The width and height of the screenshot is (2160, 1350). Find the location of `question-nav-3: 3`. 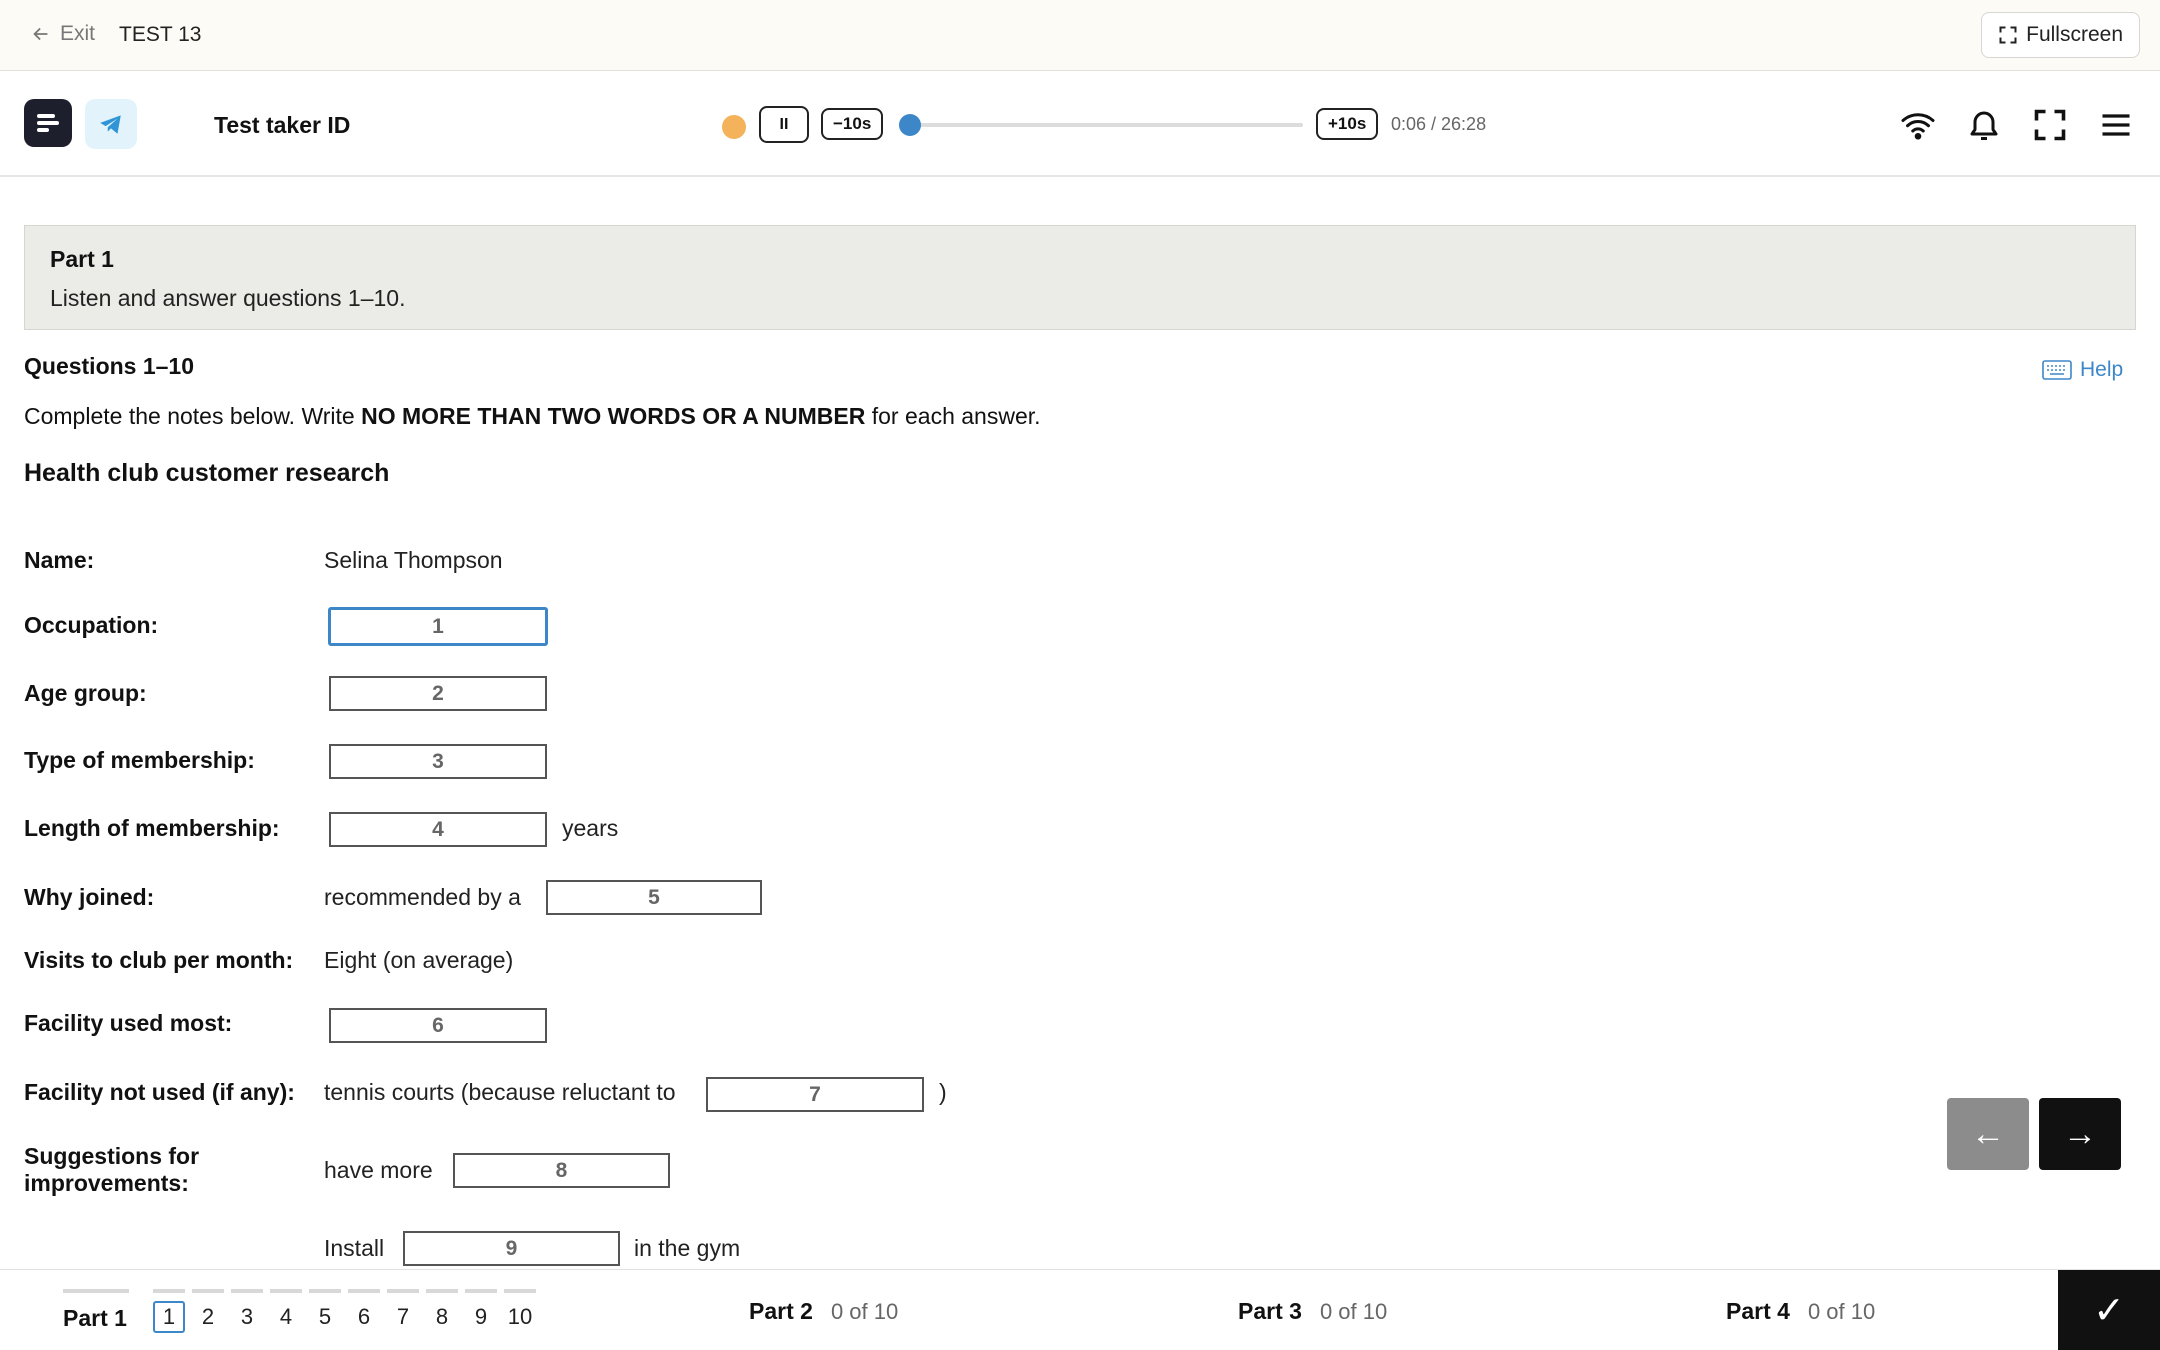

question-nav-3: 3 is located at coordinates (247, 1317).